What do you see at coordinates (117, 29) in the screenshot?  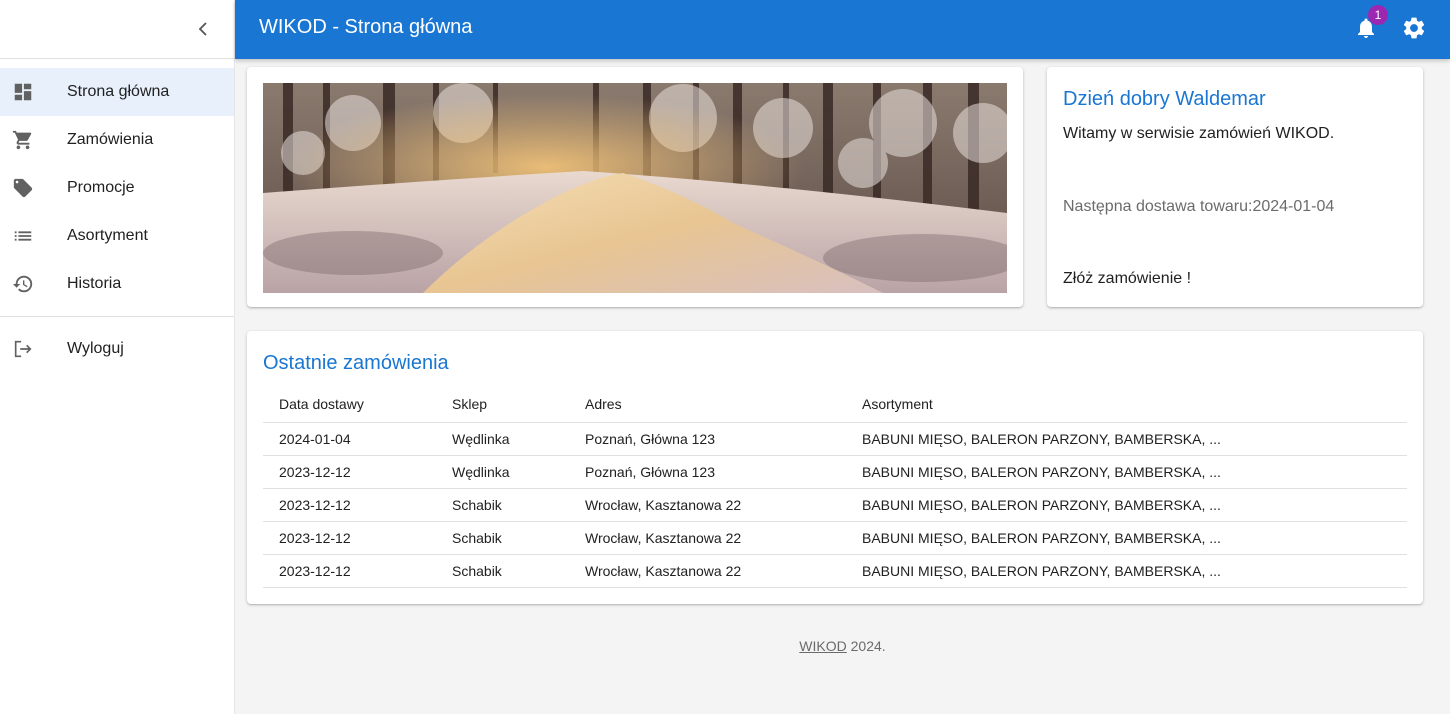 I see `sidebar-header` at bounding box center [117, 29].